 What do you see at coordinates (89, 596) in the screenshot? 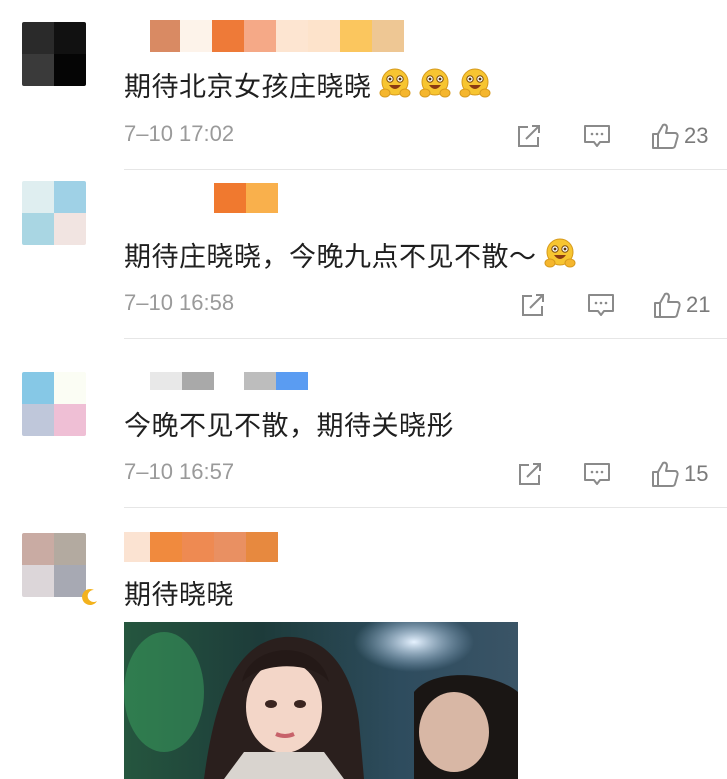
I see `crescent-badge-icon` at bounding box center [89, 596].